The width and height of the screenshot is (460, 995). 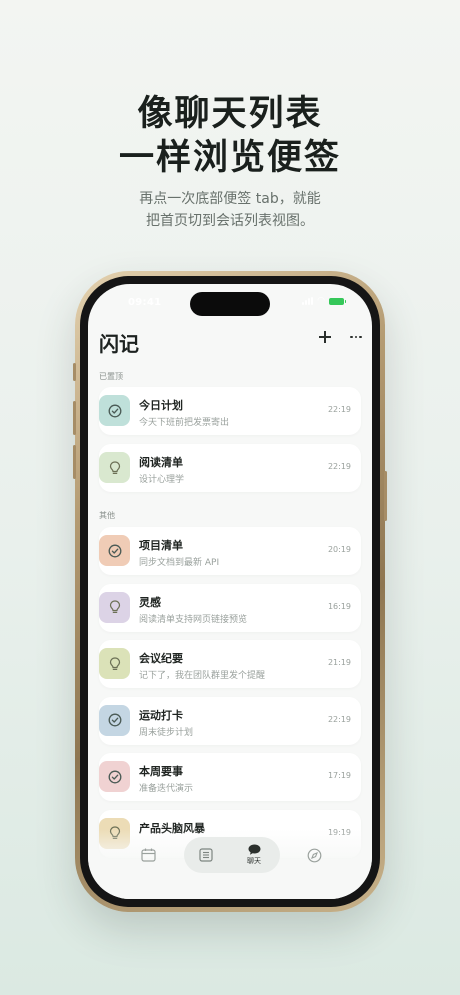 I want to click on wifi-icon: ◠, so click(x=321, y=301).